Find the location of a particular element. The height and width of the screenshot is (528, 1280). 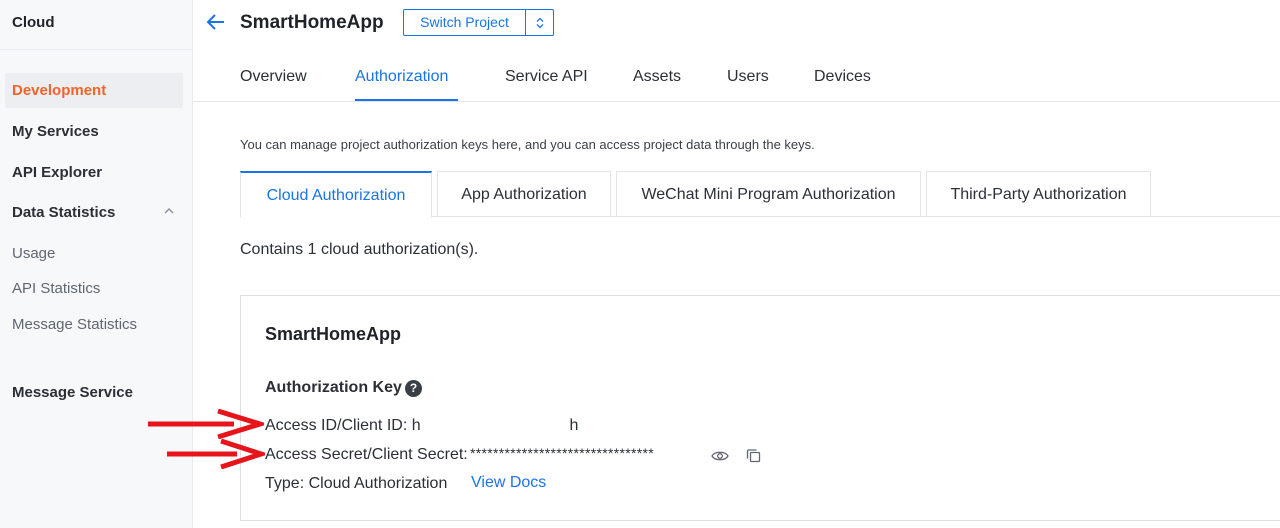

switch-project-toggle is located at coordinates (539, 22).